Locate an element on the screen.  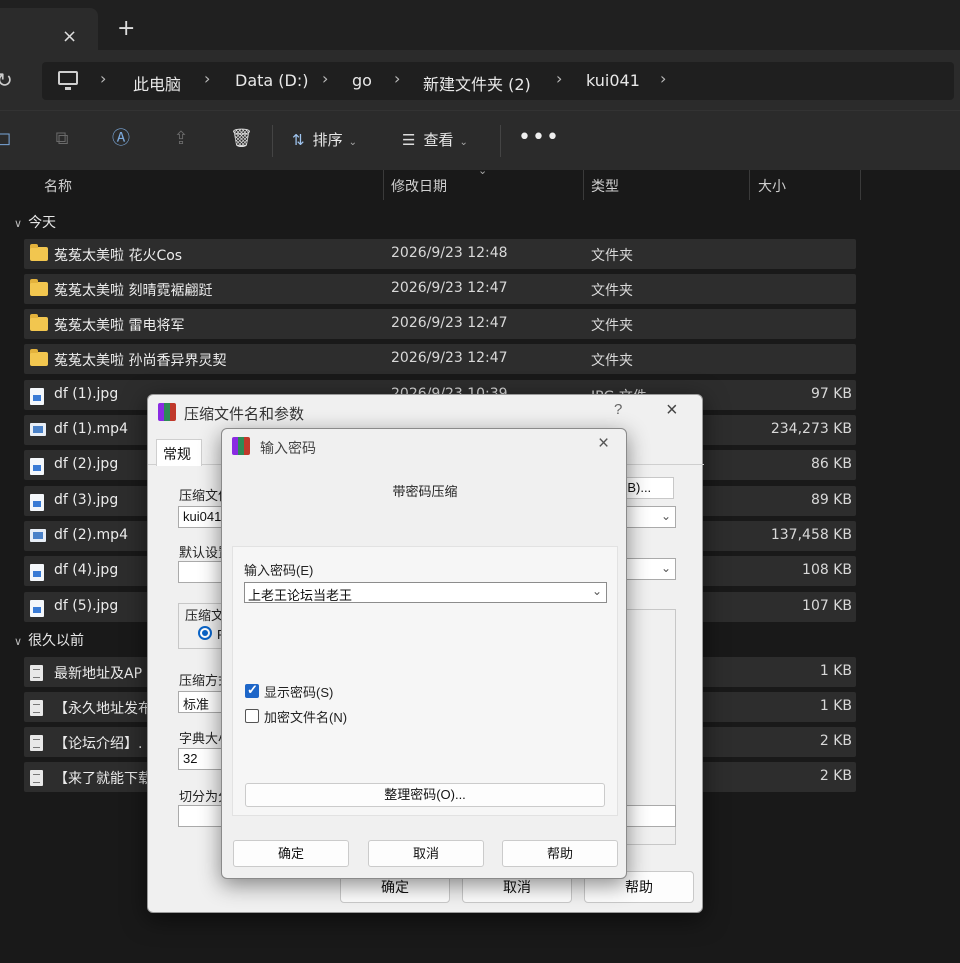
show-password-checkbox is located at coordinates (252, 690).